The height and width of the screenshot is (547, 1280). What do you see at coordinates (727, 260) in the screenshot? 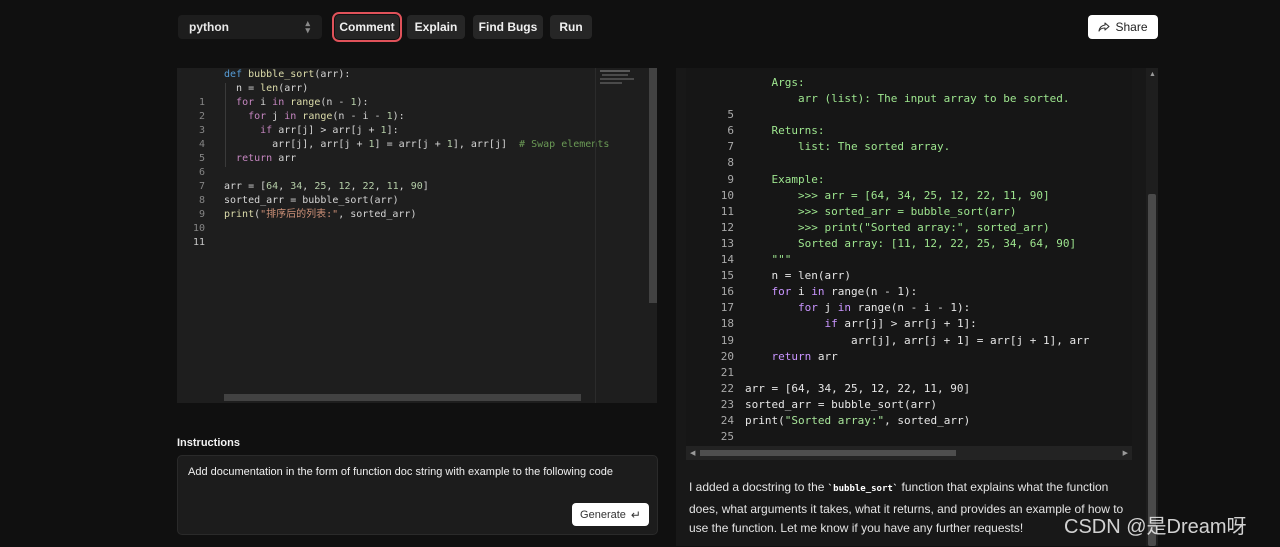
I see `output-line-number: 14` at bounding box center [727, 260].